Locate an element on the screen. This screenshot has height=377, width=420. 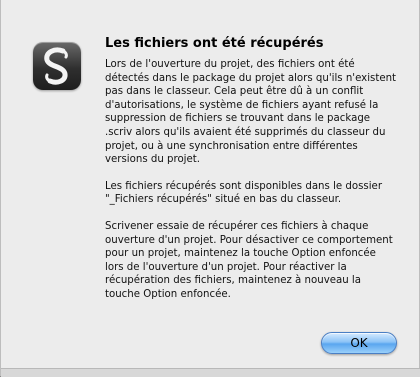
scrivener-app-icon is located at coordinates (57, 66).